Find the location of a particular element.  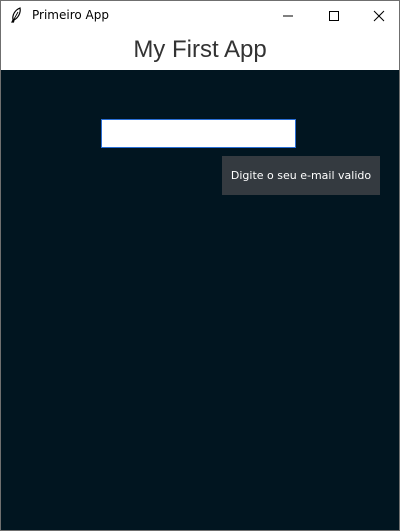

maximize-icon is located at coordinates (334, 15).